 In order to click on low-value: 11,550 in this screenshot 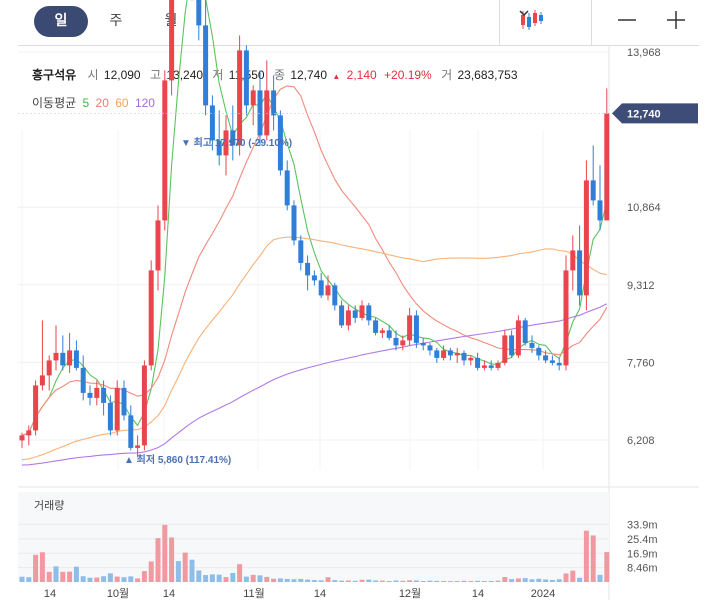, I will do `click(246, 75)`.